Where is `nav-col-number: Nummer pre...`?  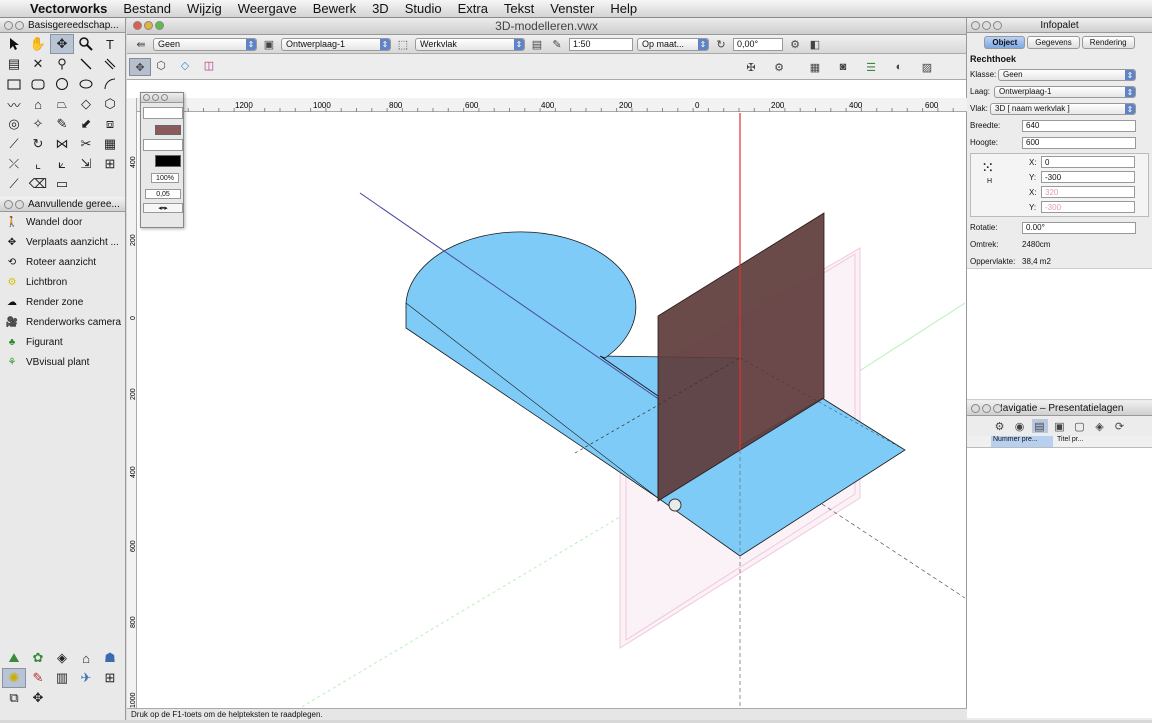
nav-col-number: Nummer pre... is located at coordinates (1022, 441).